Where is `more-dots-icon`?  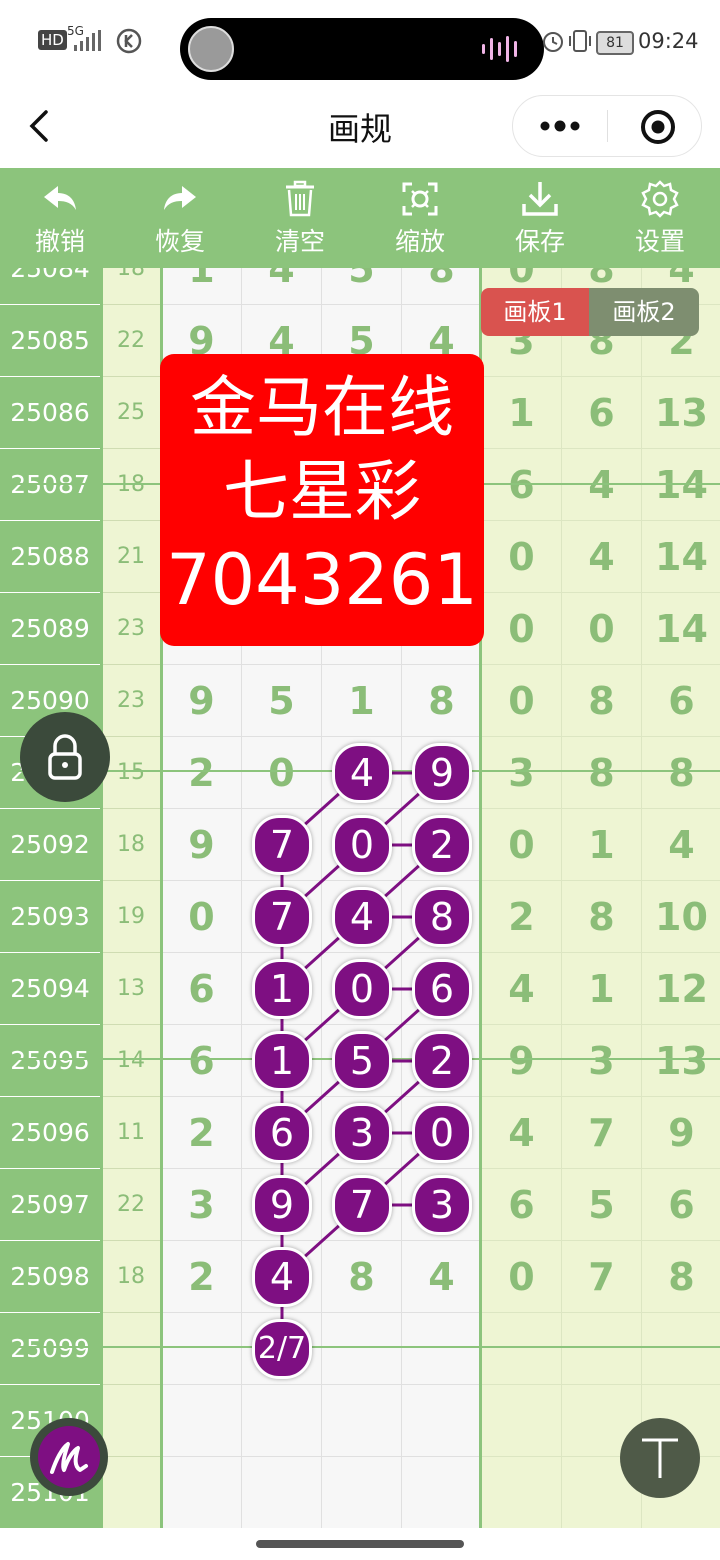 more-dots-icon is located at coordinates (560, 126).